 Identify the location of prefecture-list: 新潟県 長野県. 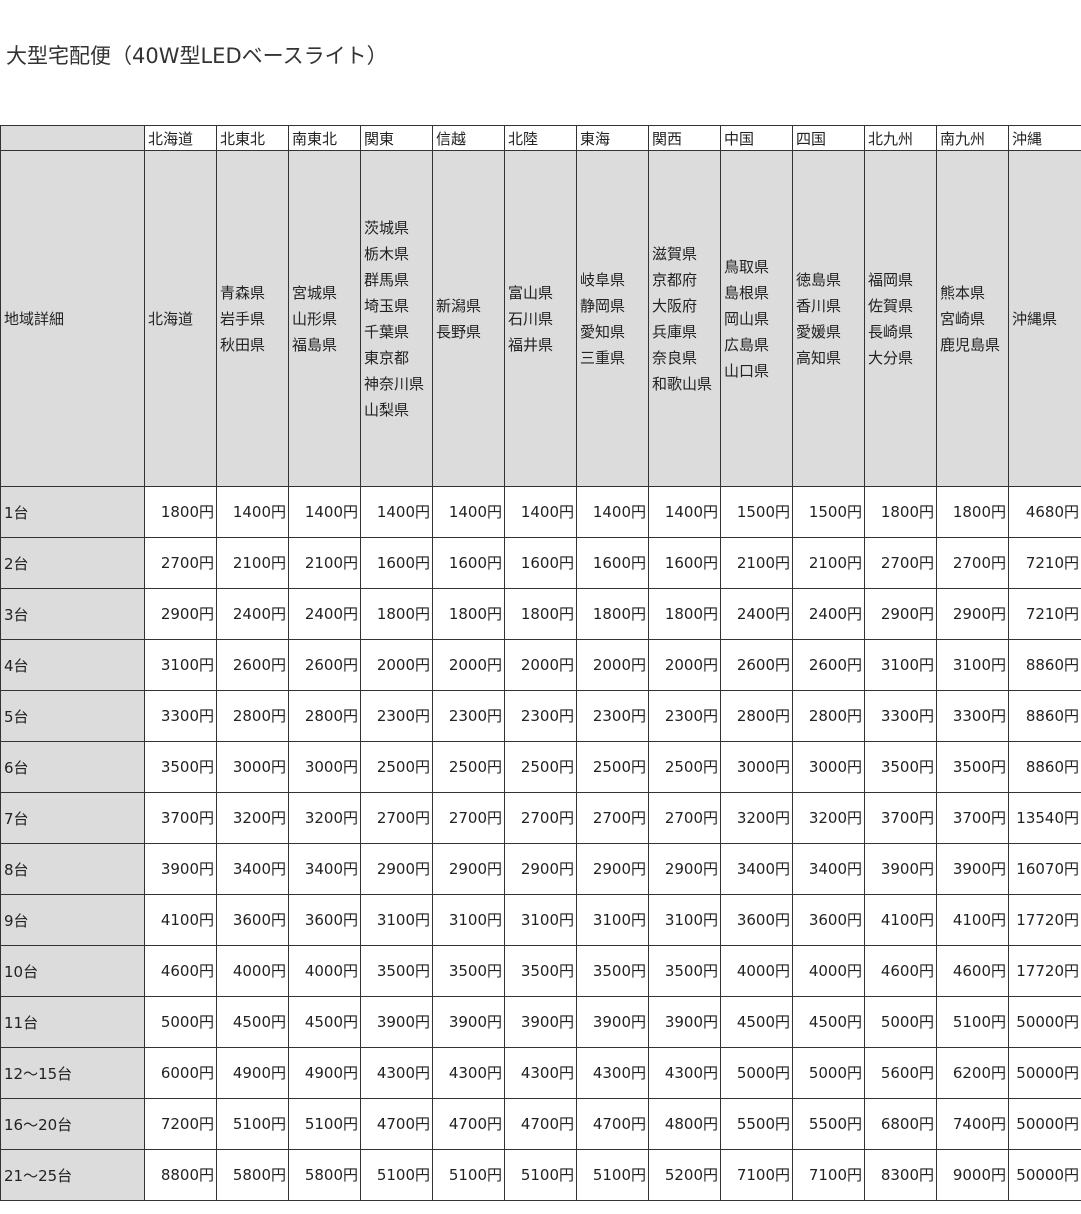
(468, 318).